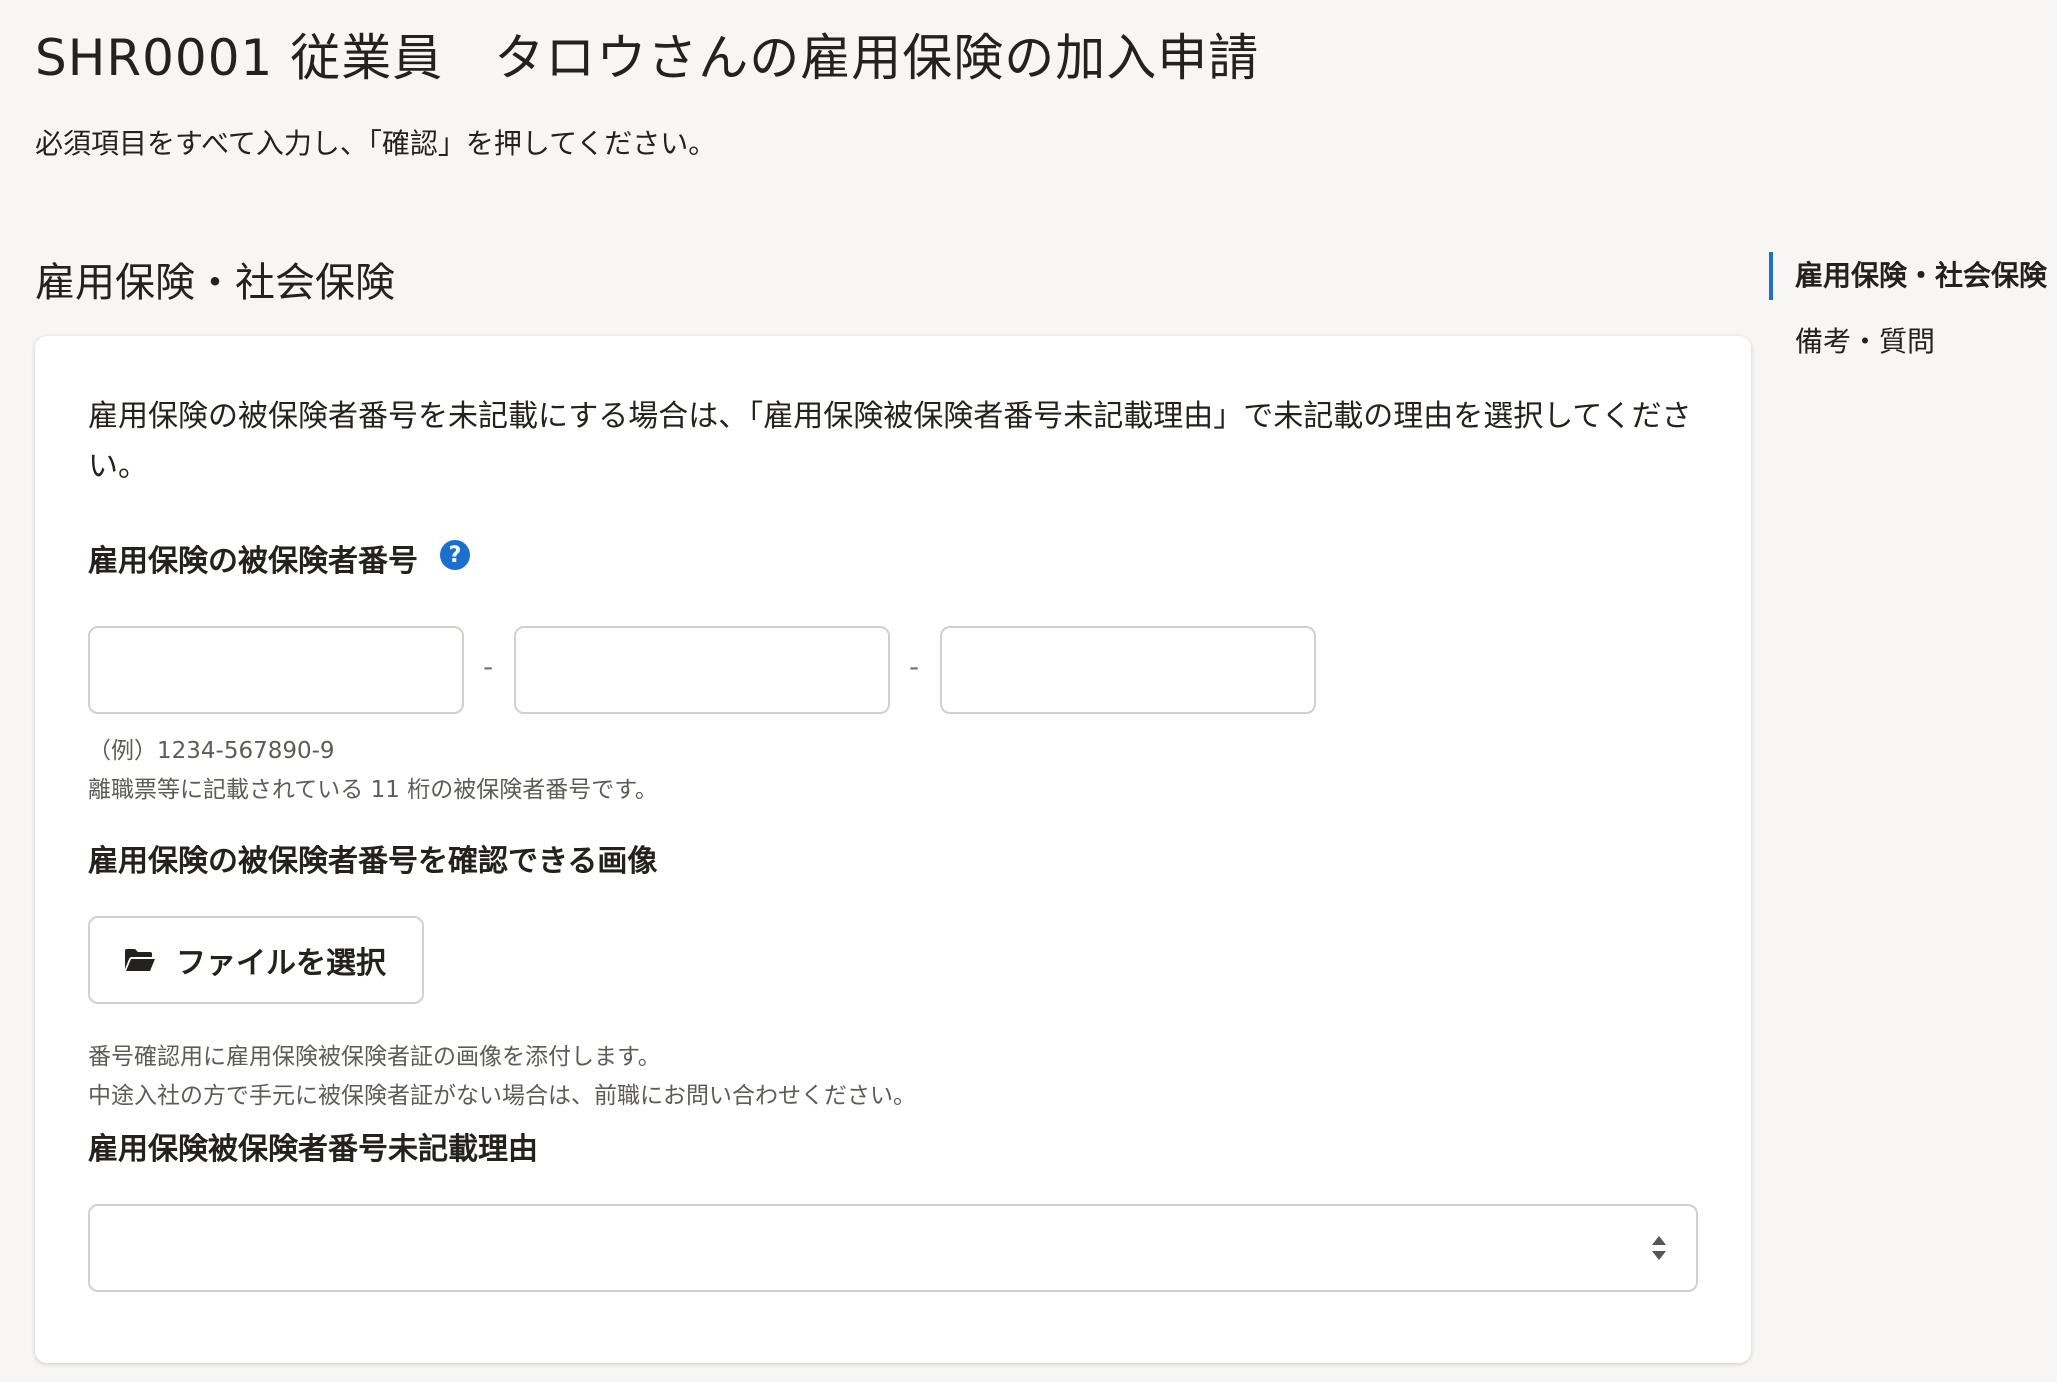  What do you see at coordinates (893, 1248) in the screenshot?
I see `missing-reason-select` at bounding box center [893, 1248].